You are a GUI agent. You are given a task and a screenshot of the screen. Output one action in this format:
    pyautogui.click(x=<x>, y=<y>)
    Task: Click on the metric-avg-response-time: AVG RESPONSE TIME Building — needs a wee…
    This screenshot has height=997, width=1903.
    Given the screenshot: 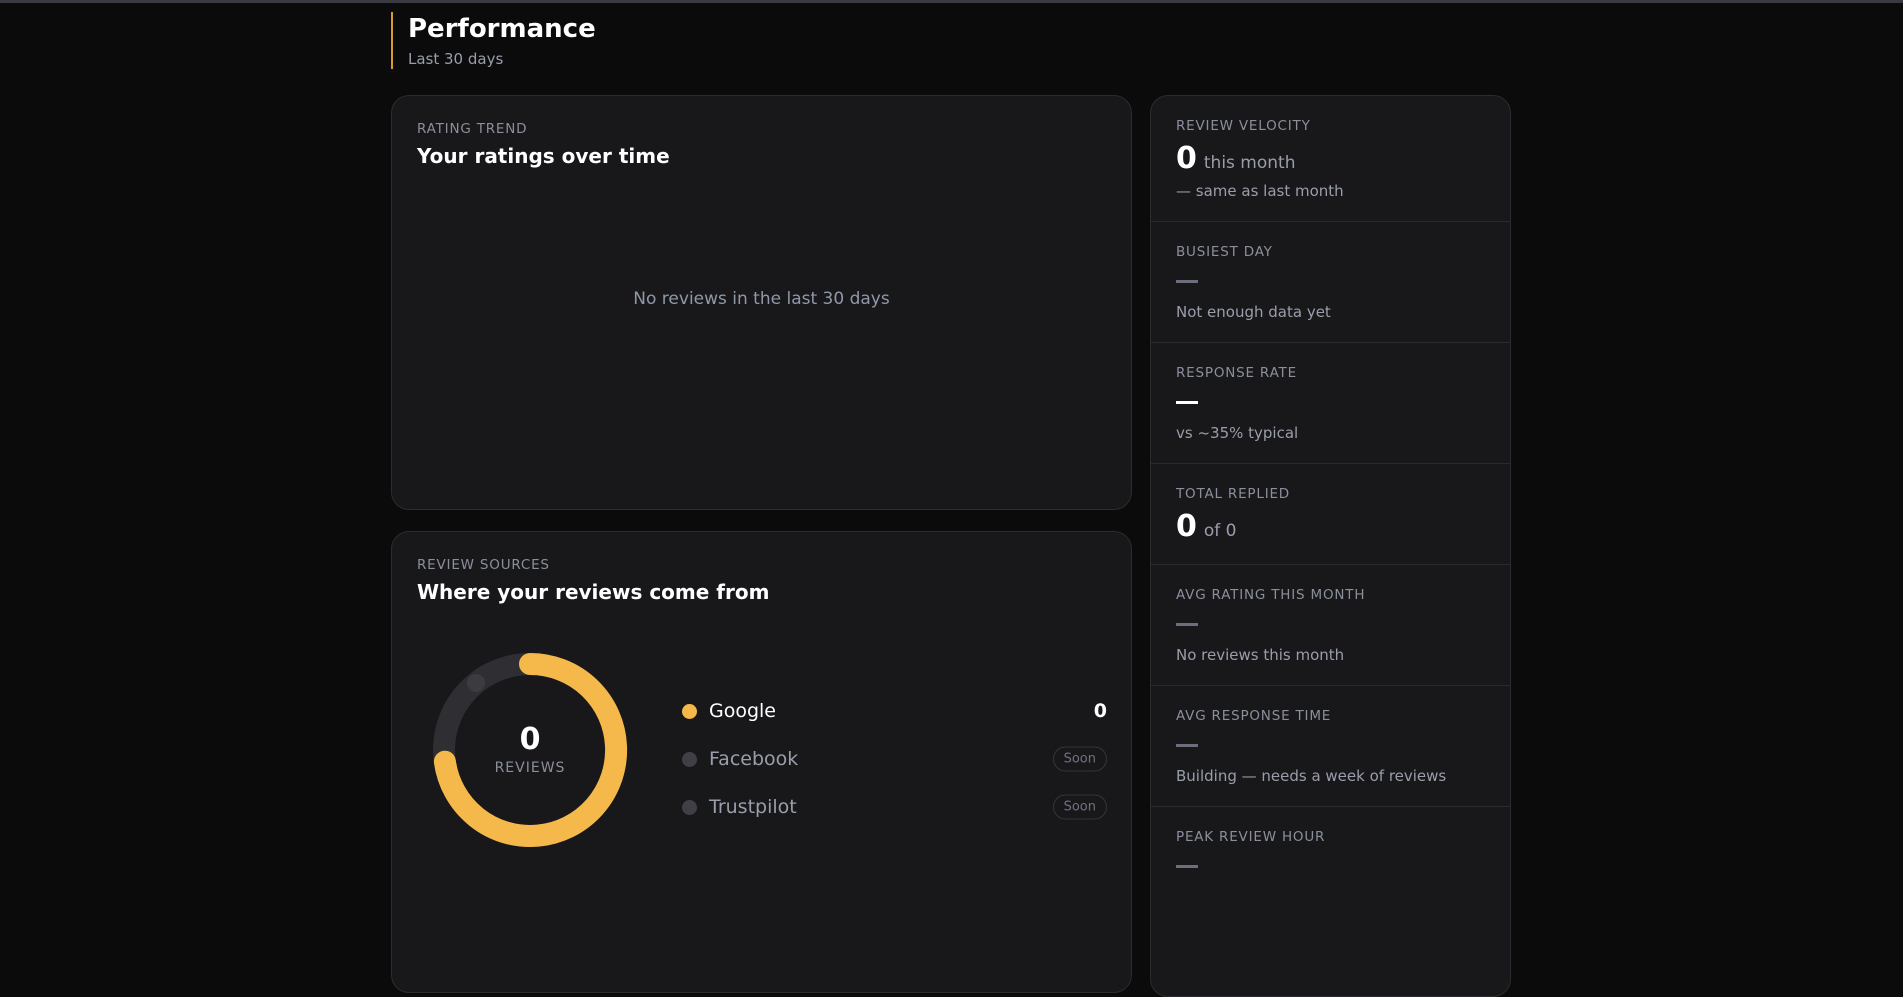 What is the action you would take?
    pyautogui.click(x=1330, y=746)
    